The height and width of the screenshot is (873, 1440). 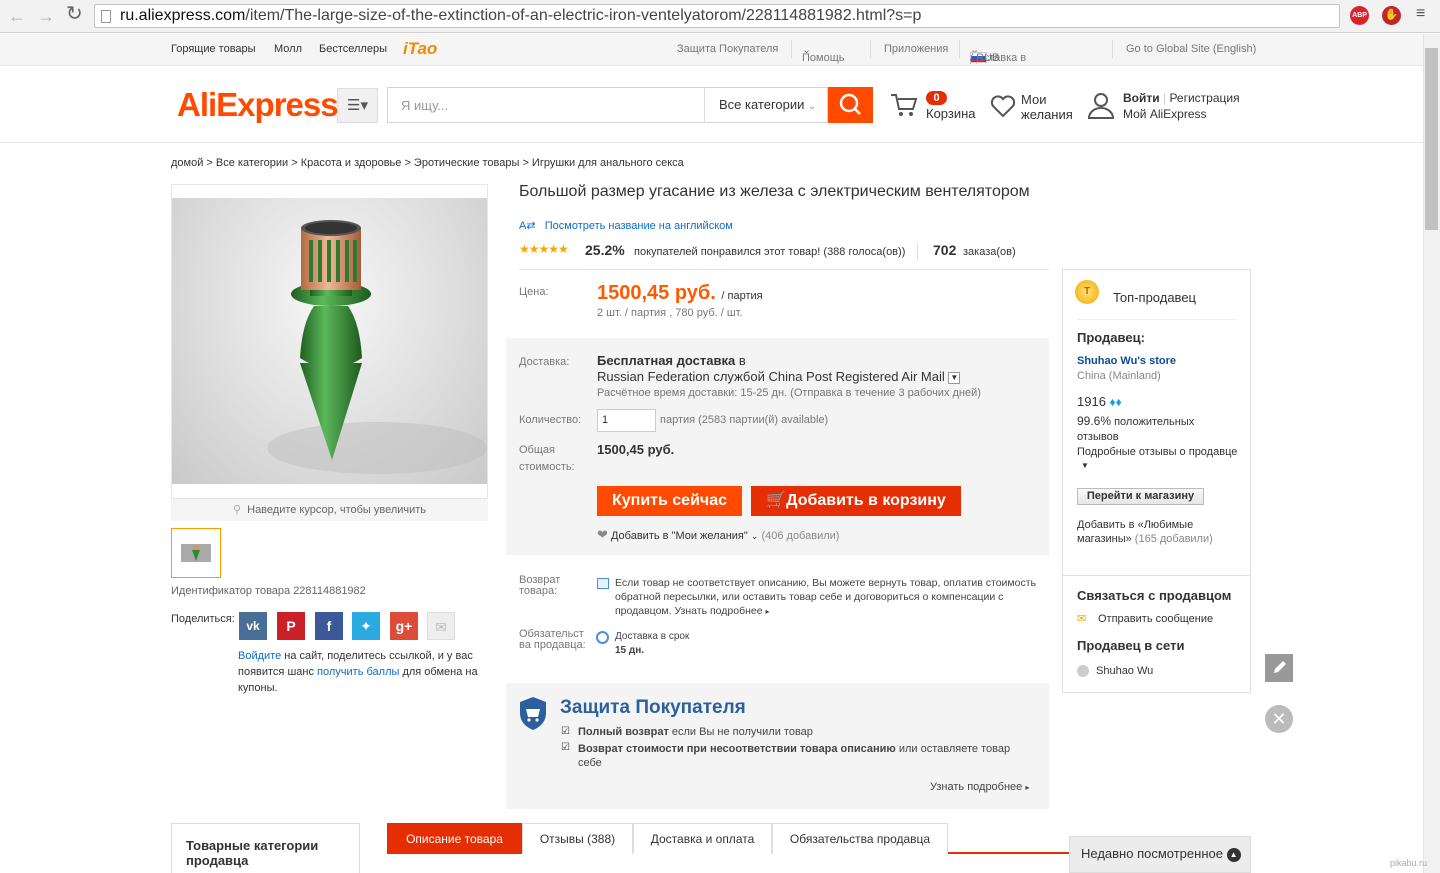 I want to click on global-site-link: Go to Global Site (English), so click(x=1191, y=49).